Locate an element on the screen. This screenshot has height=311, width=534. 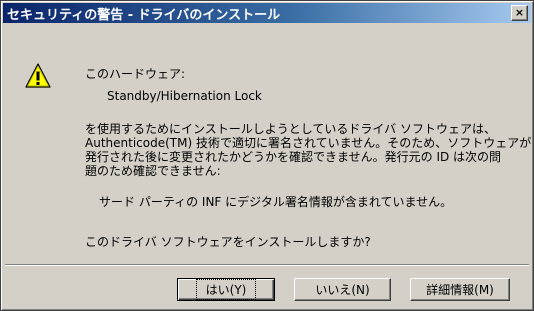
hardware-label: このハードウェア: is located at coordinates (135, 74).